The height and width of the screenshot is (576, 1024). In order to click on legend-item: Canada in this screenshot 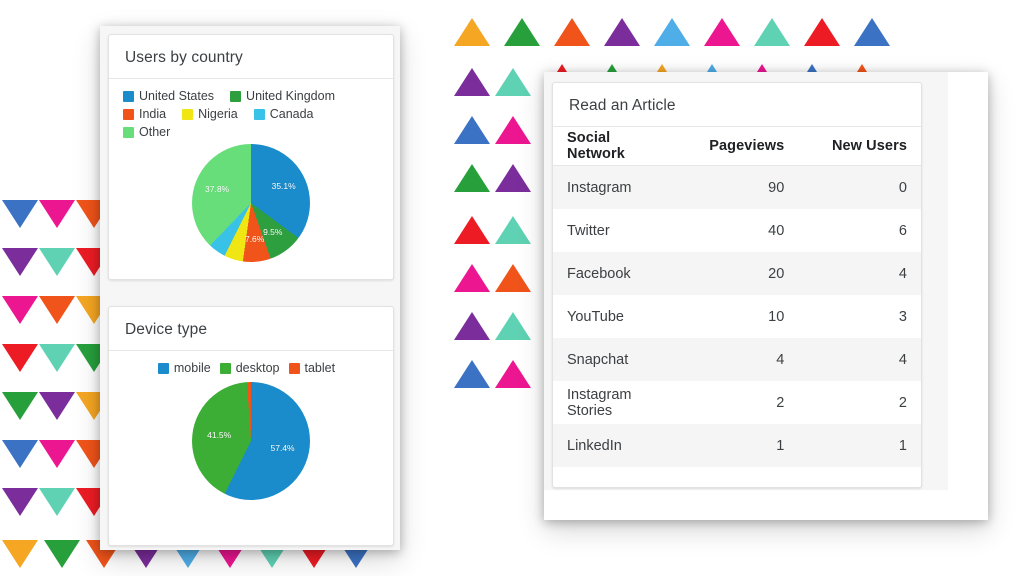, I will do `click(283, 114)`.